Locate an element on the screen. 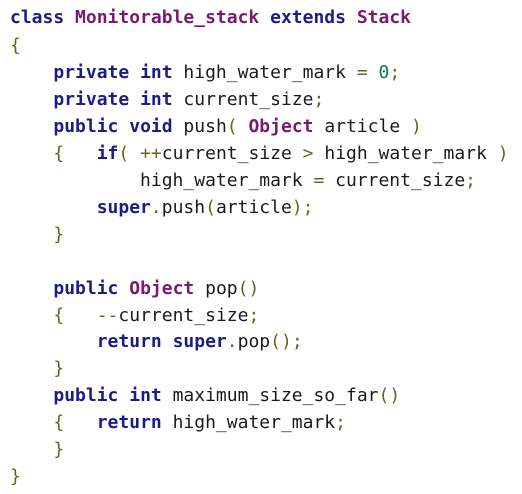  code-line: class Monitorable_stack extends Stack is located at coordinates (210, 17).